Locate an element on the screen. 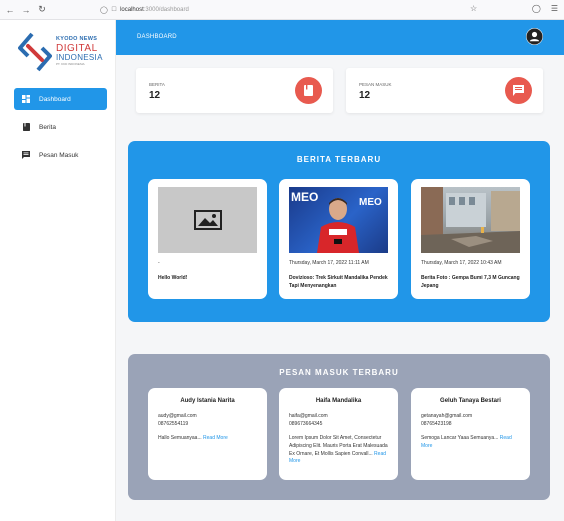  sender-email: haifa@gmail.com is located at coordinates (308, 416).